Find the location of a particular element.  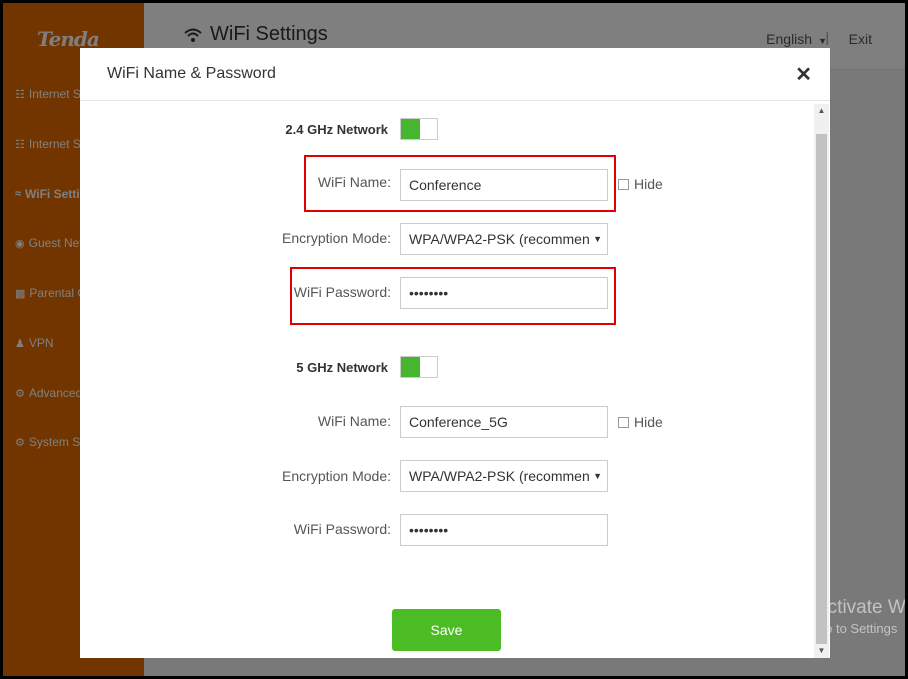

vertical-scrollbar: ▲ ▼ is located at coordinates (821, 381).